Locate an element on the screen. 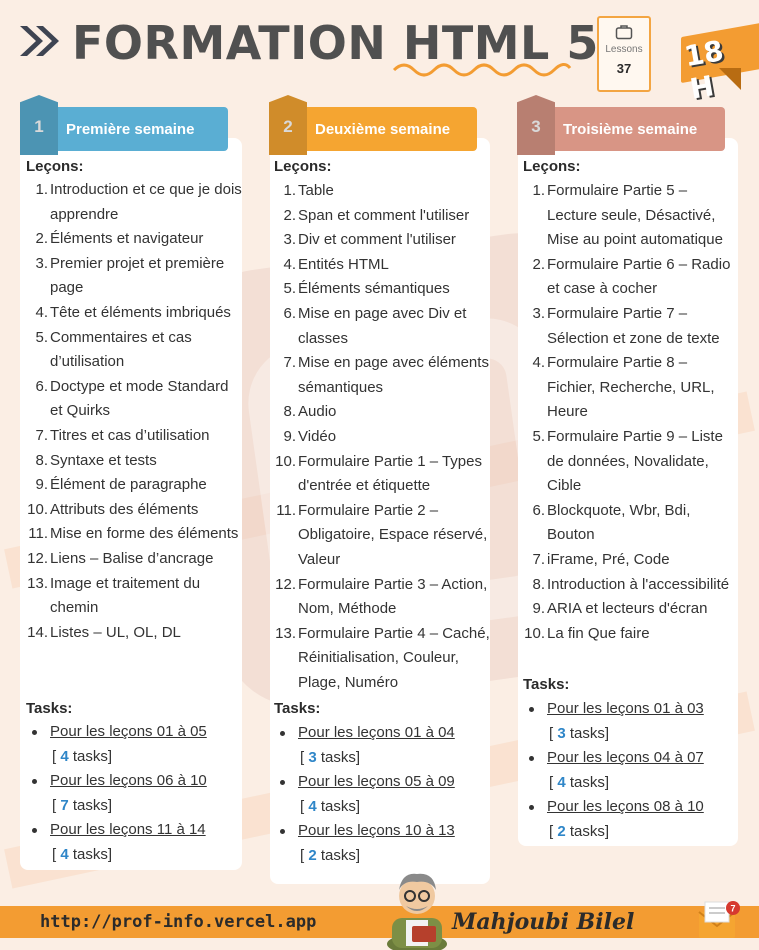 Image resolution: width=759 pixels, height=950 pixels. lesson-label: Table is located at coordinates (316, 190).